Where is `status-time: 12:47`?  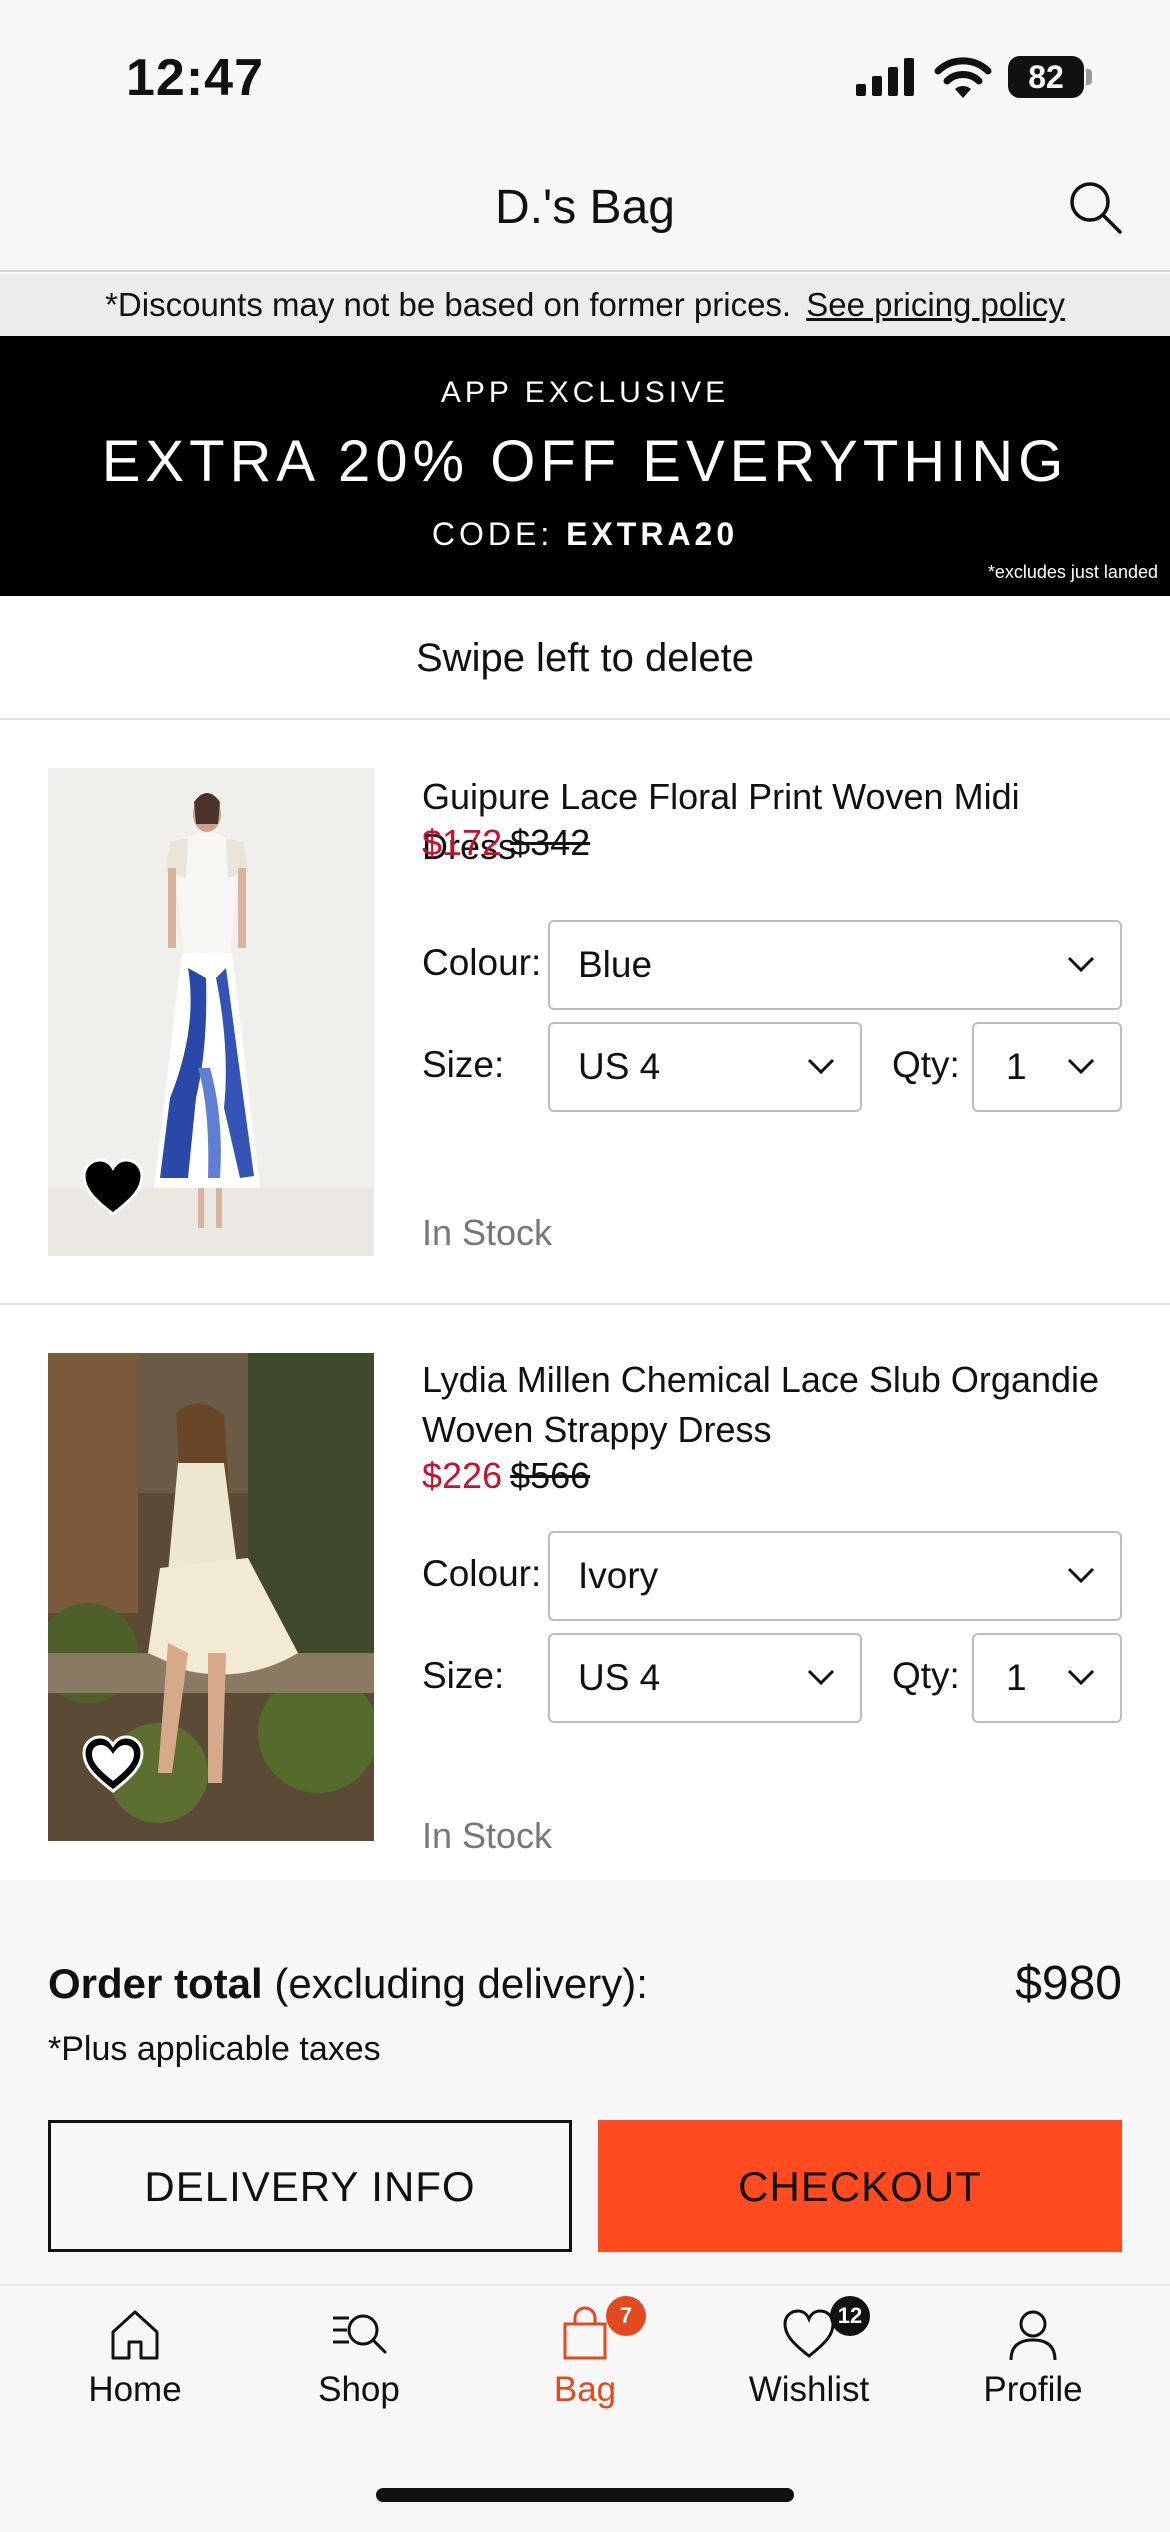 status-time: 12:47 is located at coordinates (195, 78).